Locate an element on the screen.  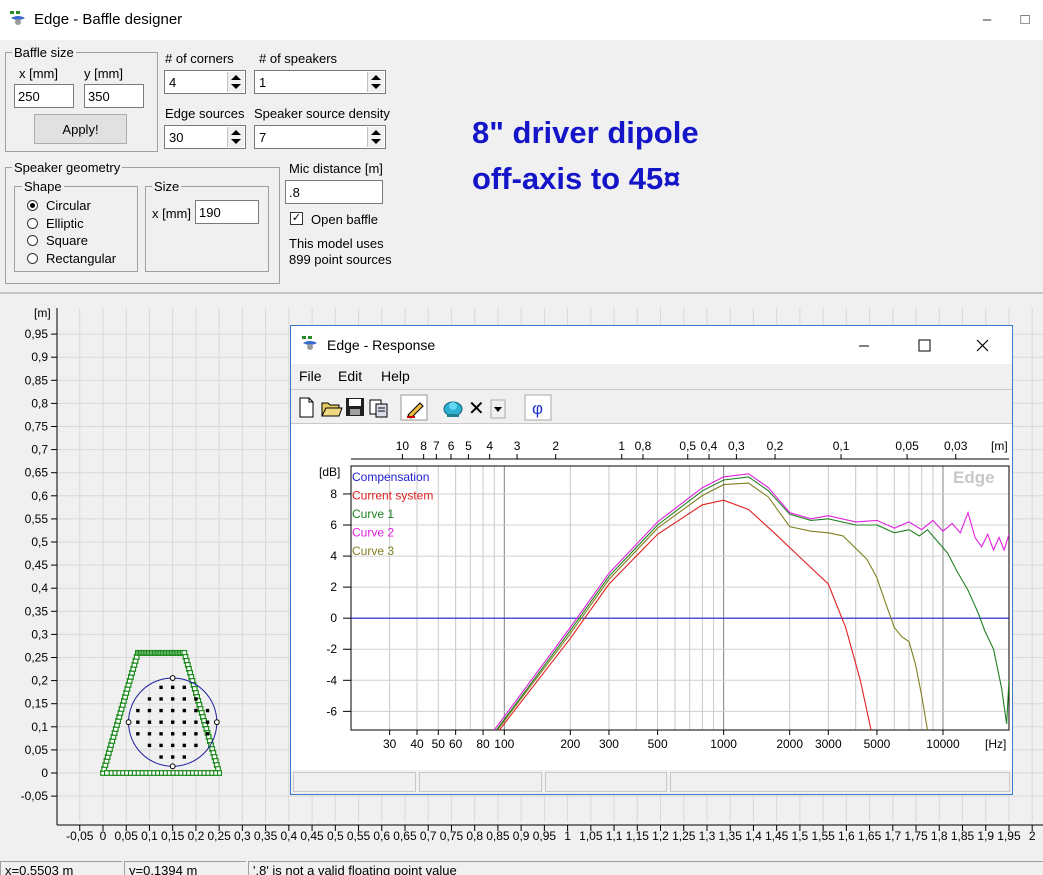
minimize-button: – is located at coordinates (987, 19).